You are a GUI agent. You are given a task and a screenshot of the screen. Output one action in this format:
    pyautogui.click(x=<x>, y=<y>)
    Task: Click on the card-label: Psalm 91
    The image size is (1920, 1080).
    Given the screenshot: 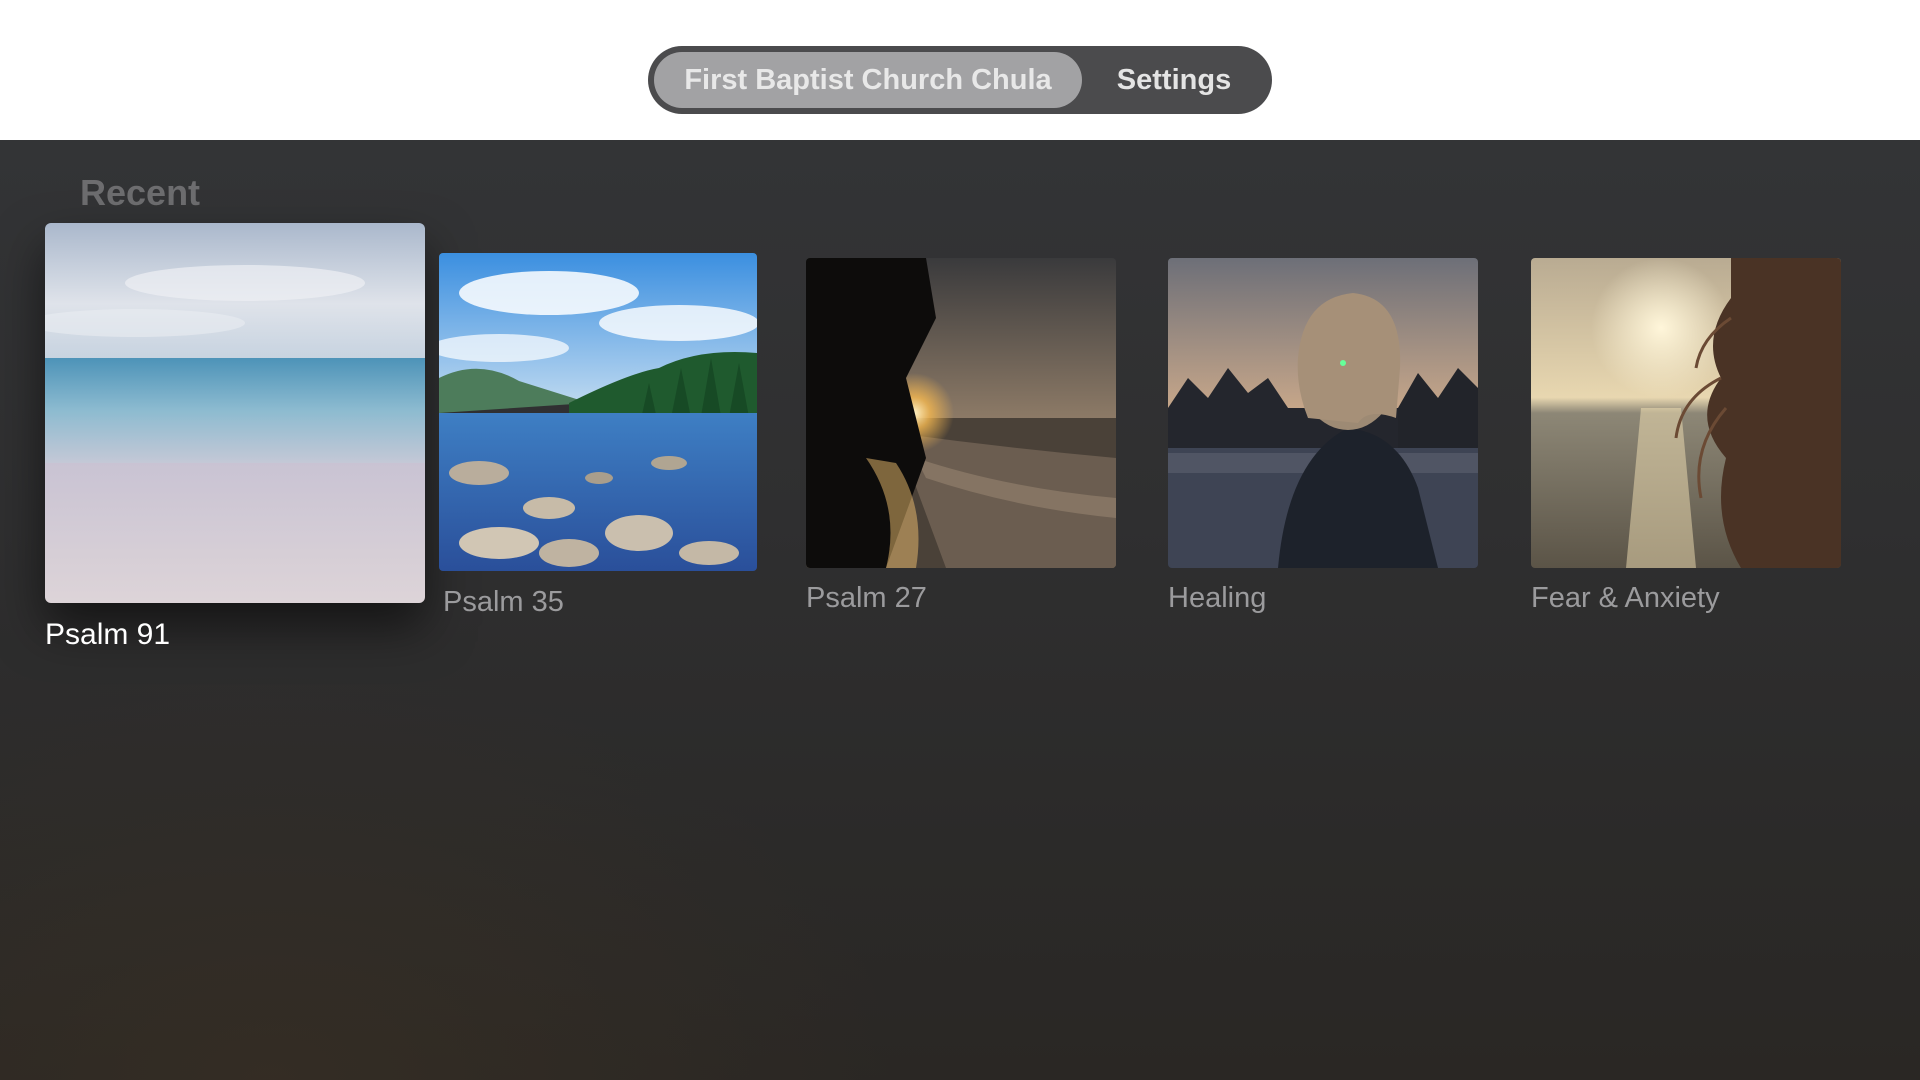 What is the action you would take?
    pyautogui.click(x=108, y=634)
    